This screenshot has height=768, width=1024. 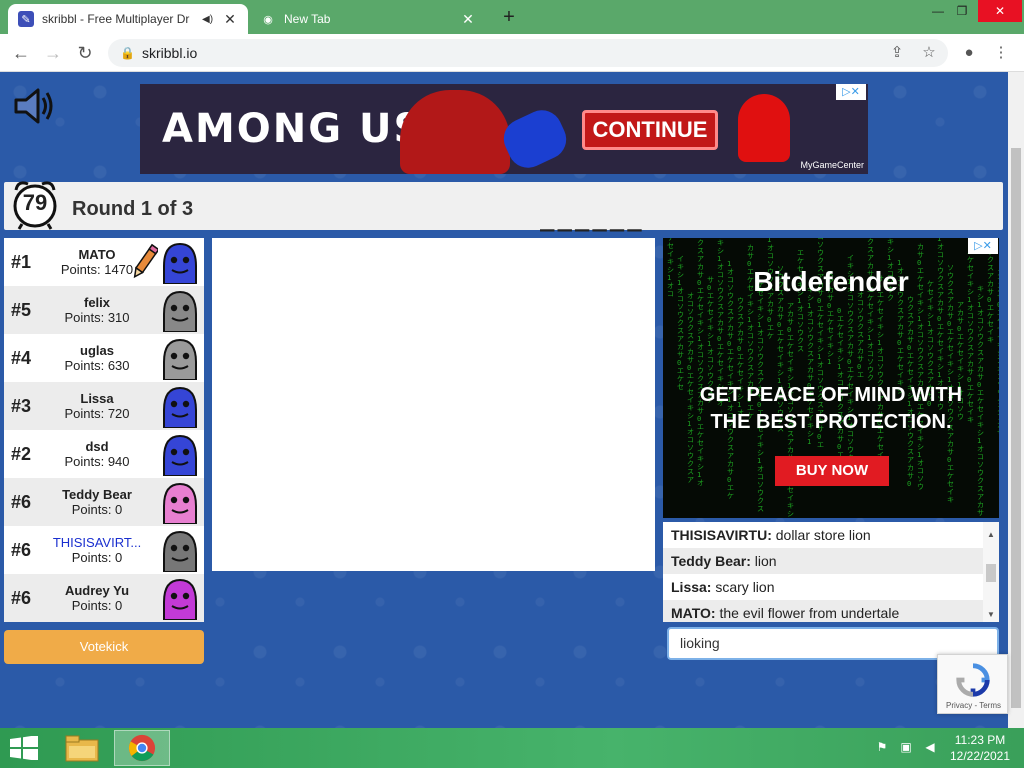 What do you see at coordinates (897, 53) in the screenshot?
I see `share-icon: ⇪` at bounding box center [897, 53].